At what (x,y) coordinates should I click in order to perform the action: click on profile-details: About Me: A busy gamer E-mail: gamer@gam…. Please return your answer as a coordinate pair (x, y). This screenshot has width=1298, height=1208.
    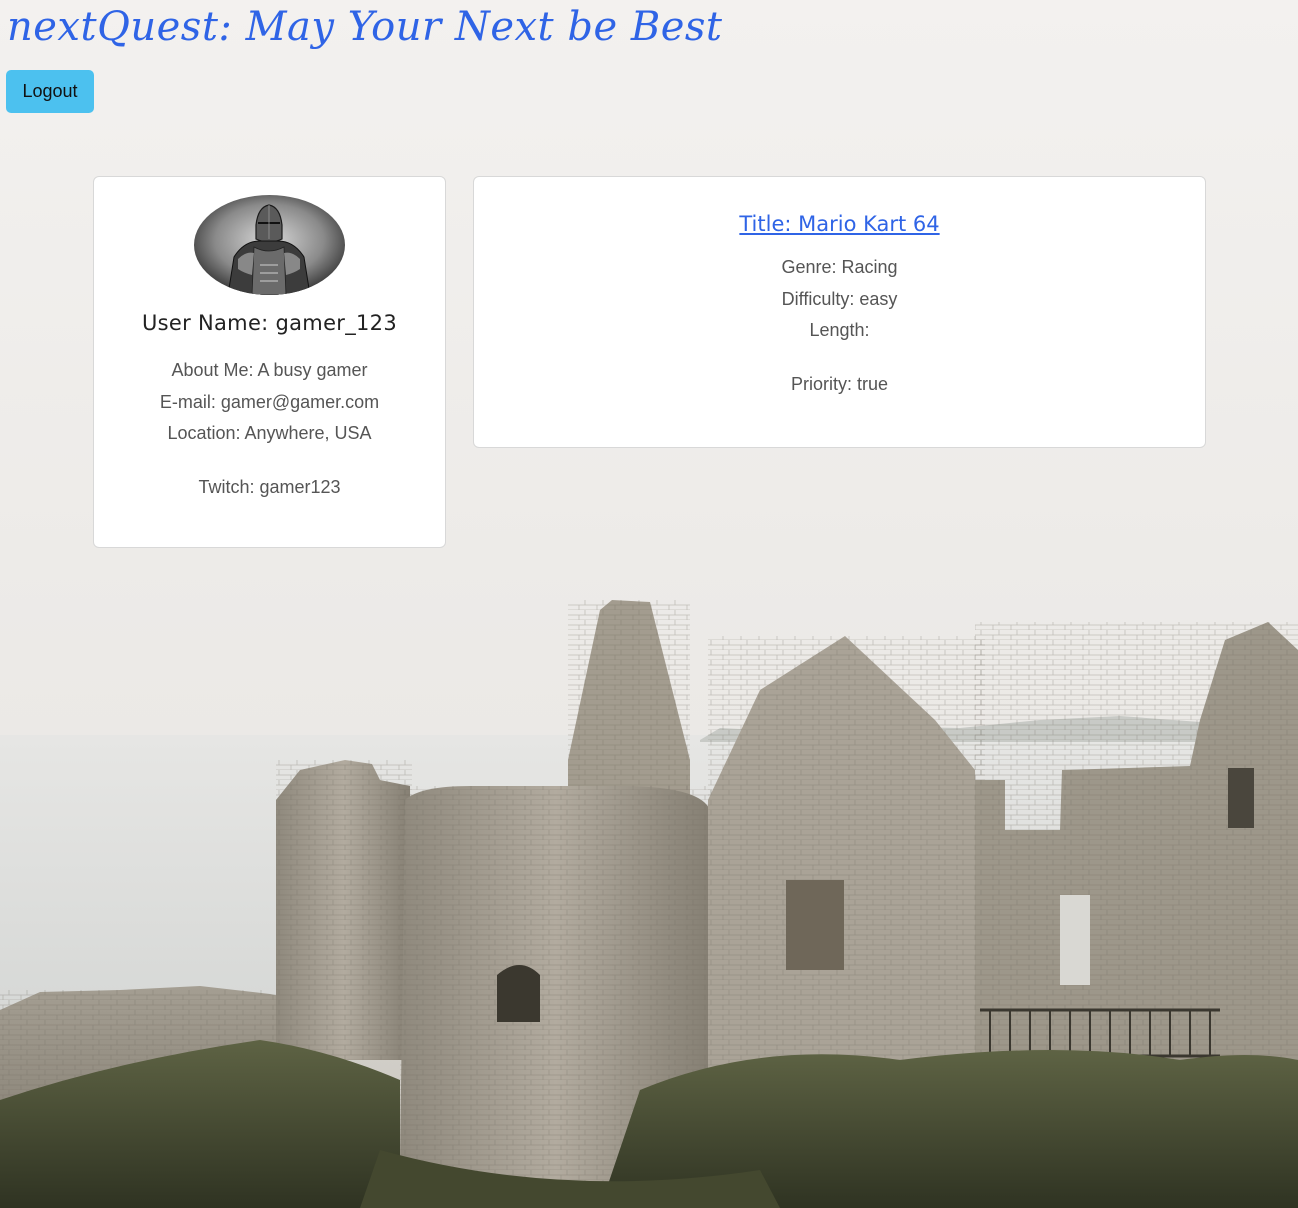
    Looking at the image, I should click on (269, 429).